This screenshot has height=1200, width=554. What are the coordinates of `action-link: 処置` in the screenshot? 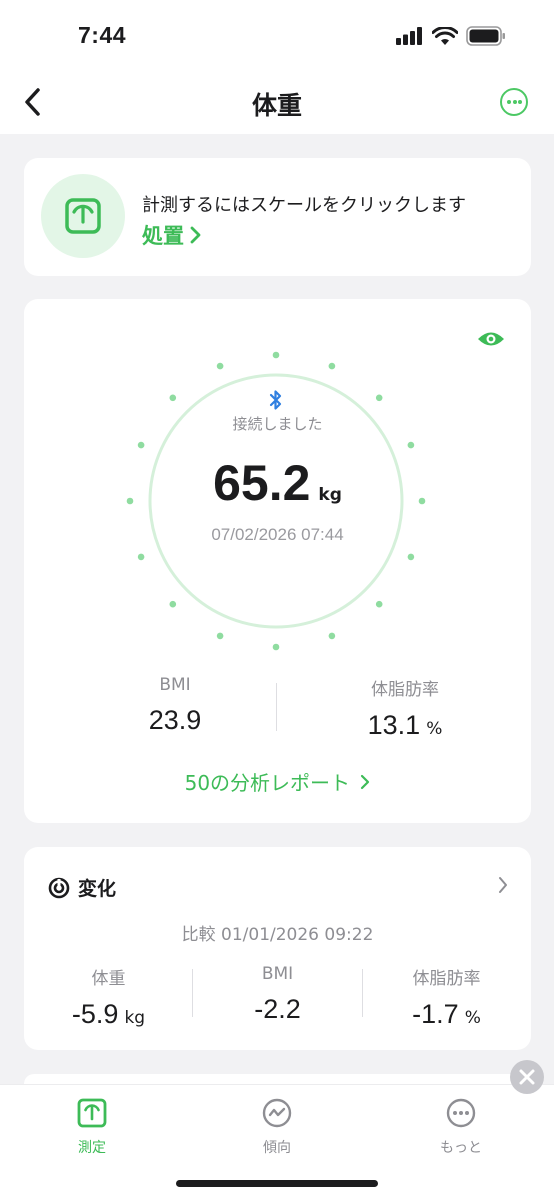 It's located at (172, 235).